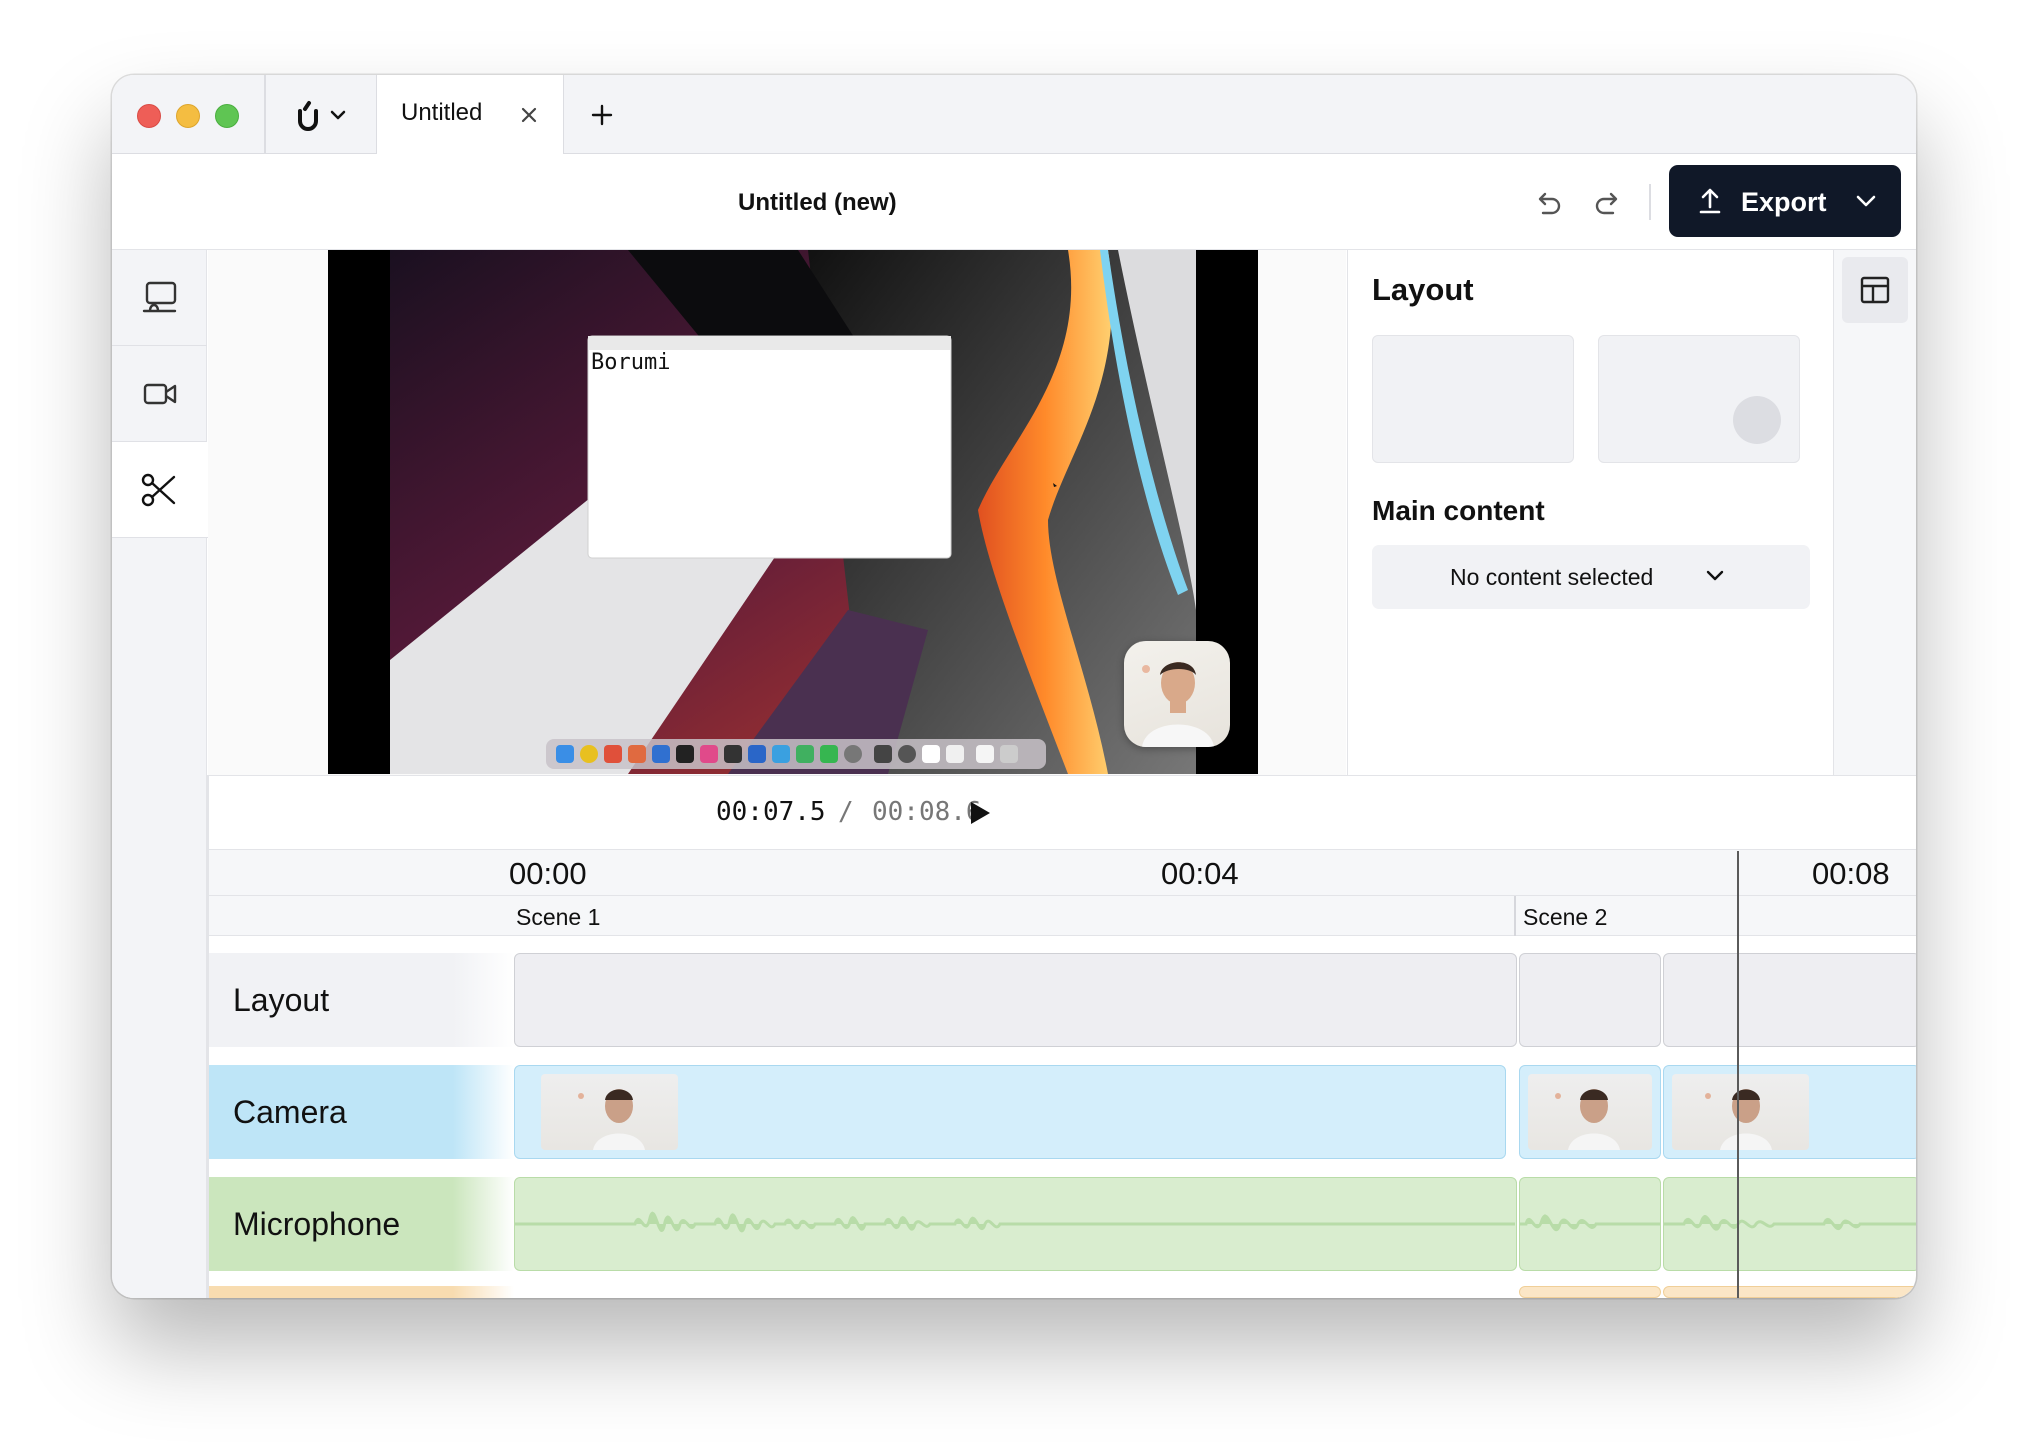 This screenshot has width=2024, height=1444. What do you see at coordinates (558, 917) in the screenshot?
I see `scene-label: Scene 1` at bounding box center [558, 917].